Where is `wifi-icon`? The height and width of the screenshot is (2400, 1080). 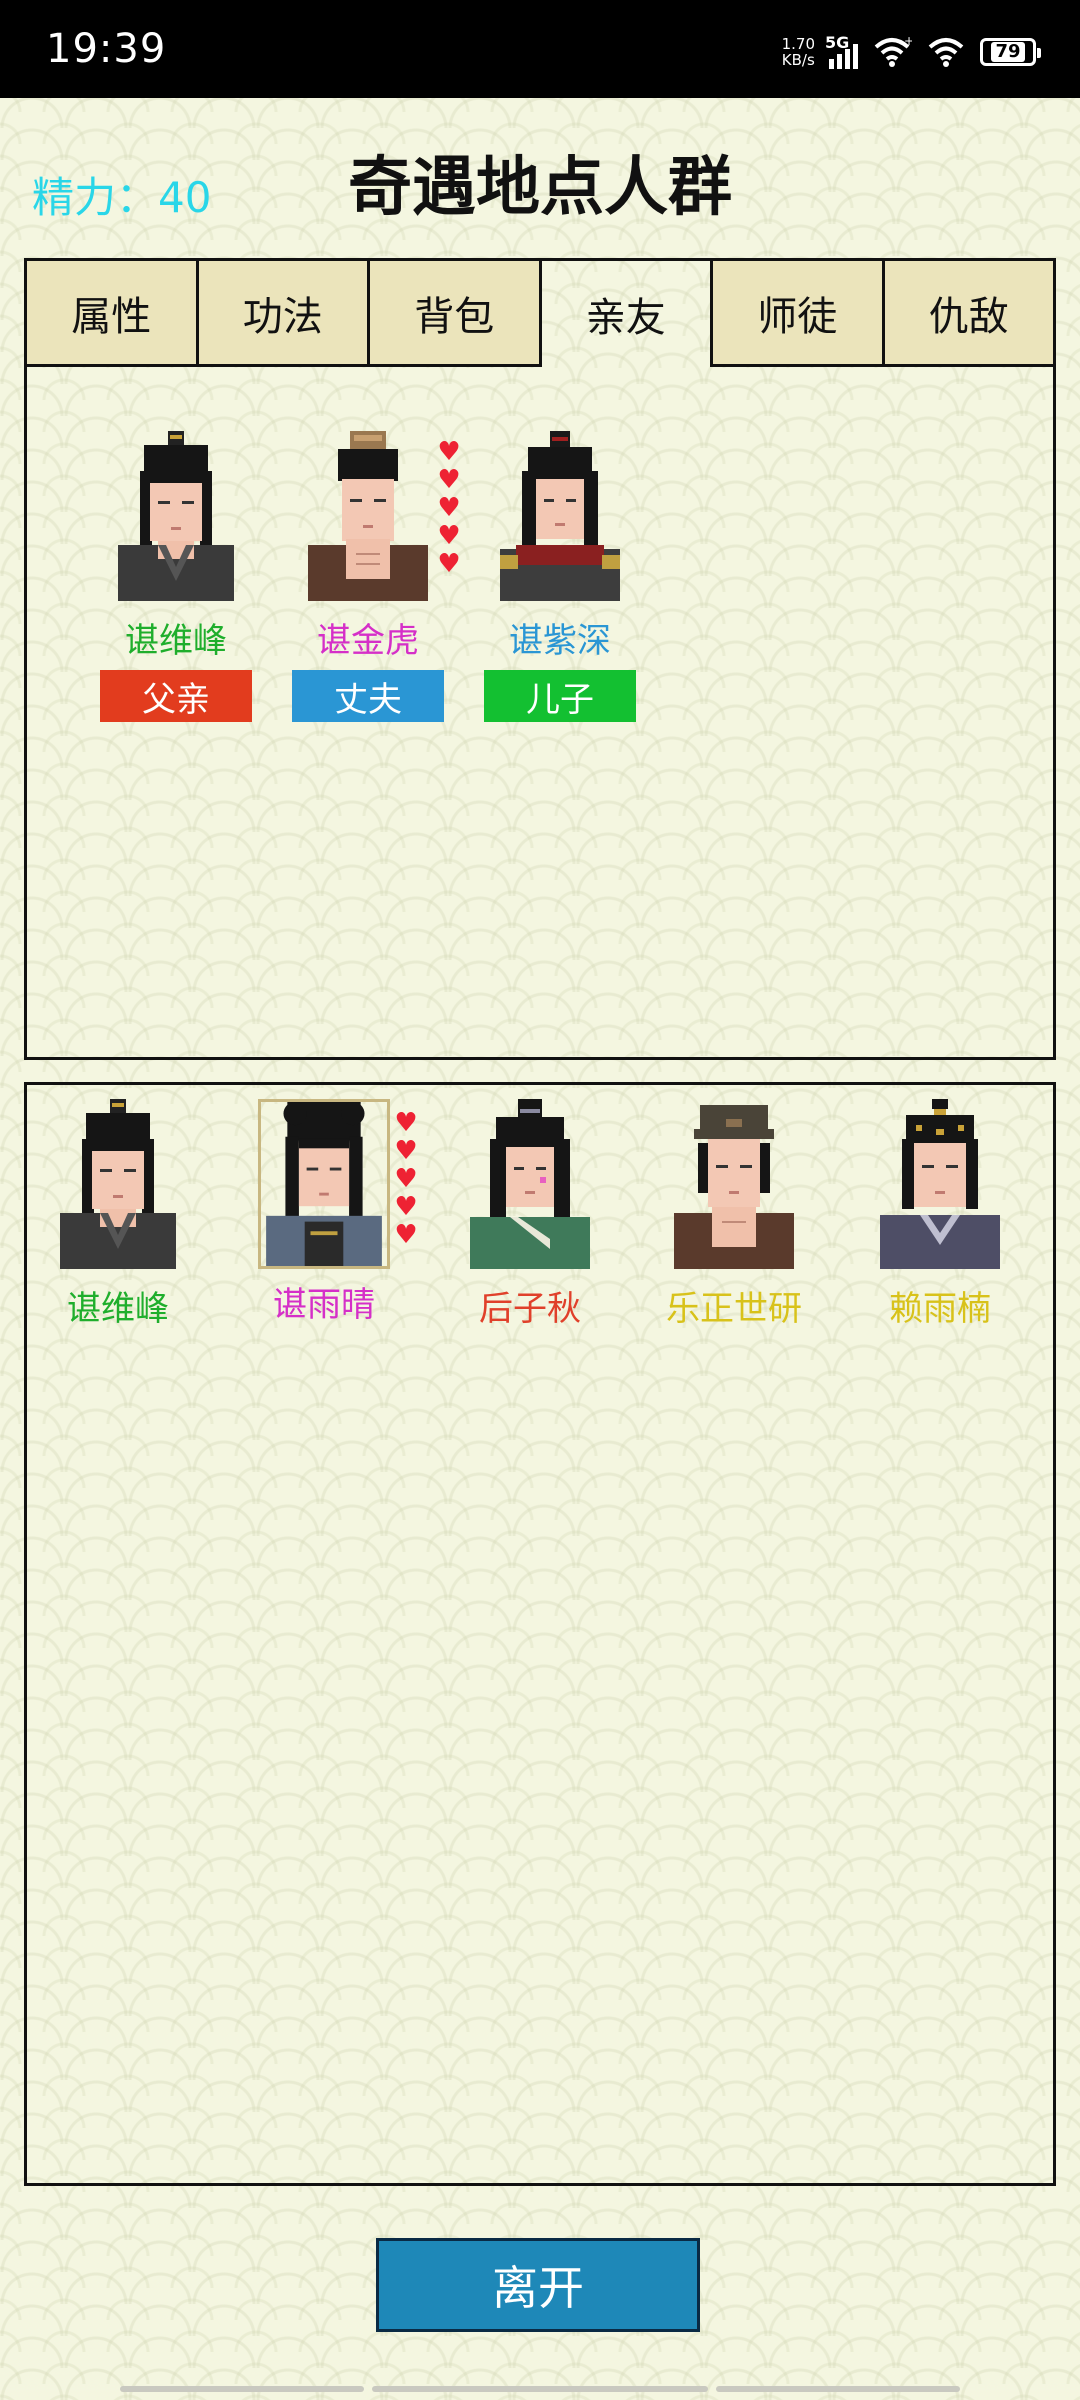
wifi-icon is located at coordinates (946, 52).